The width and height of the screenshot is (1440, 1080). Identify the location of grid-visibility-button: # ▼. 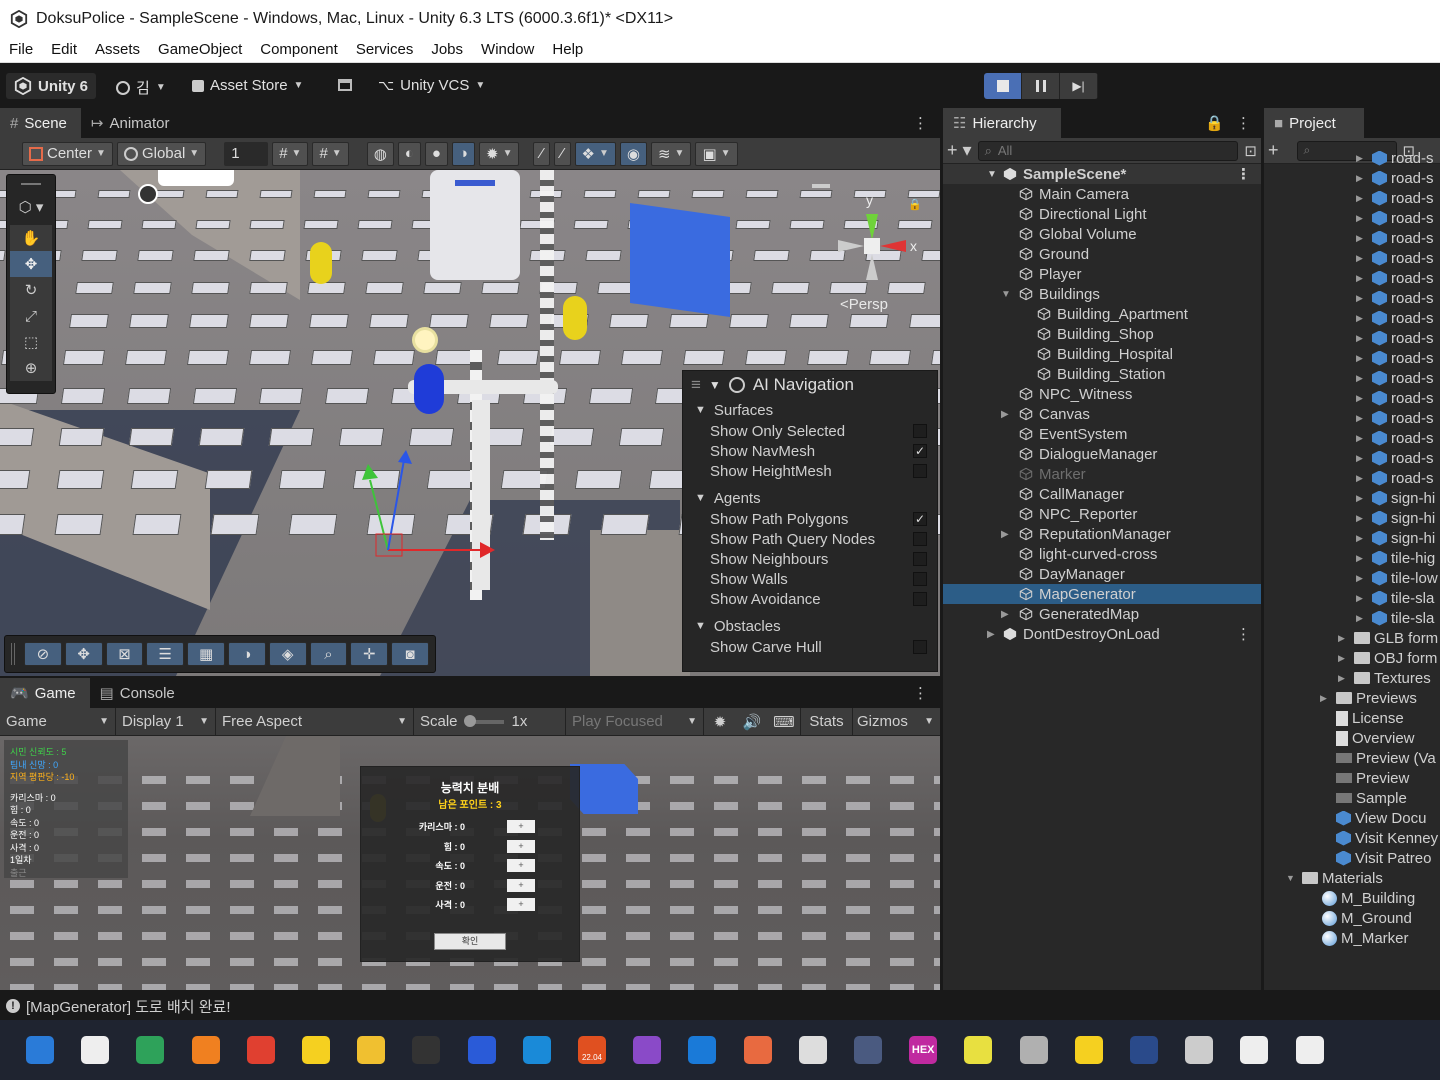
(330, 153).